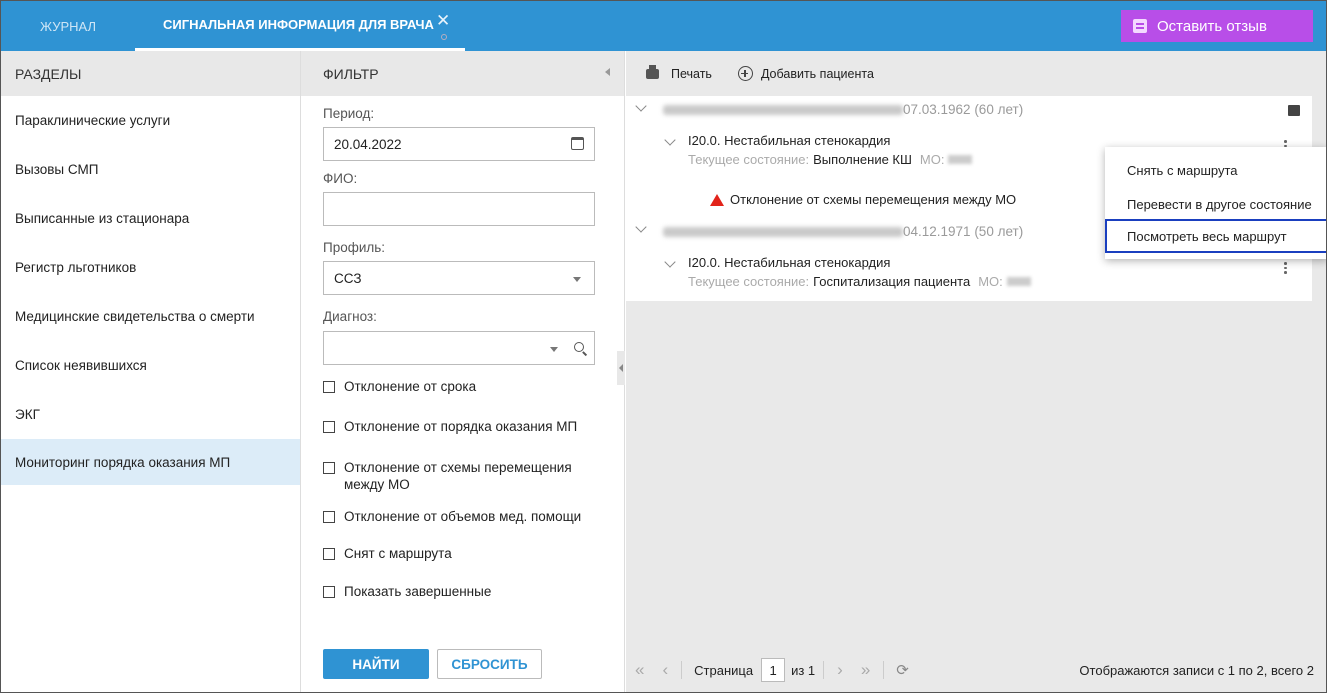 The height and width of the screenshot is (693, 1327). Describe the element at coordinates (1215, 170) in the screenshot. I see `menu-item-remove-from-route: Снять с маршрута` at that location.